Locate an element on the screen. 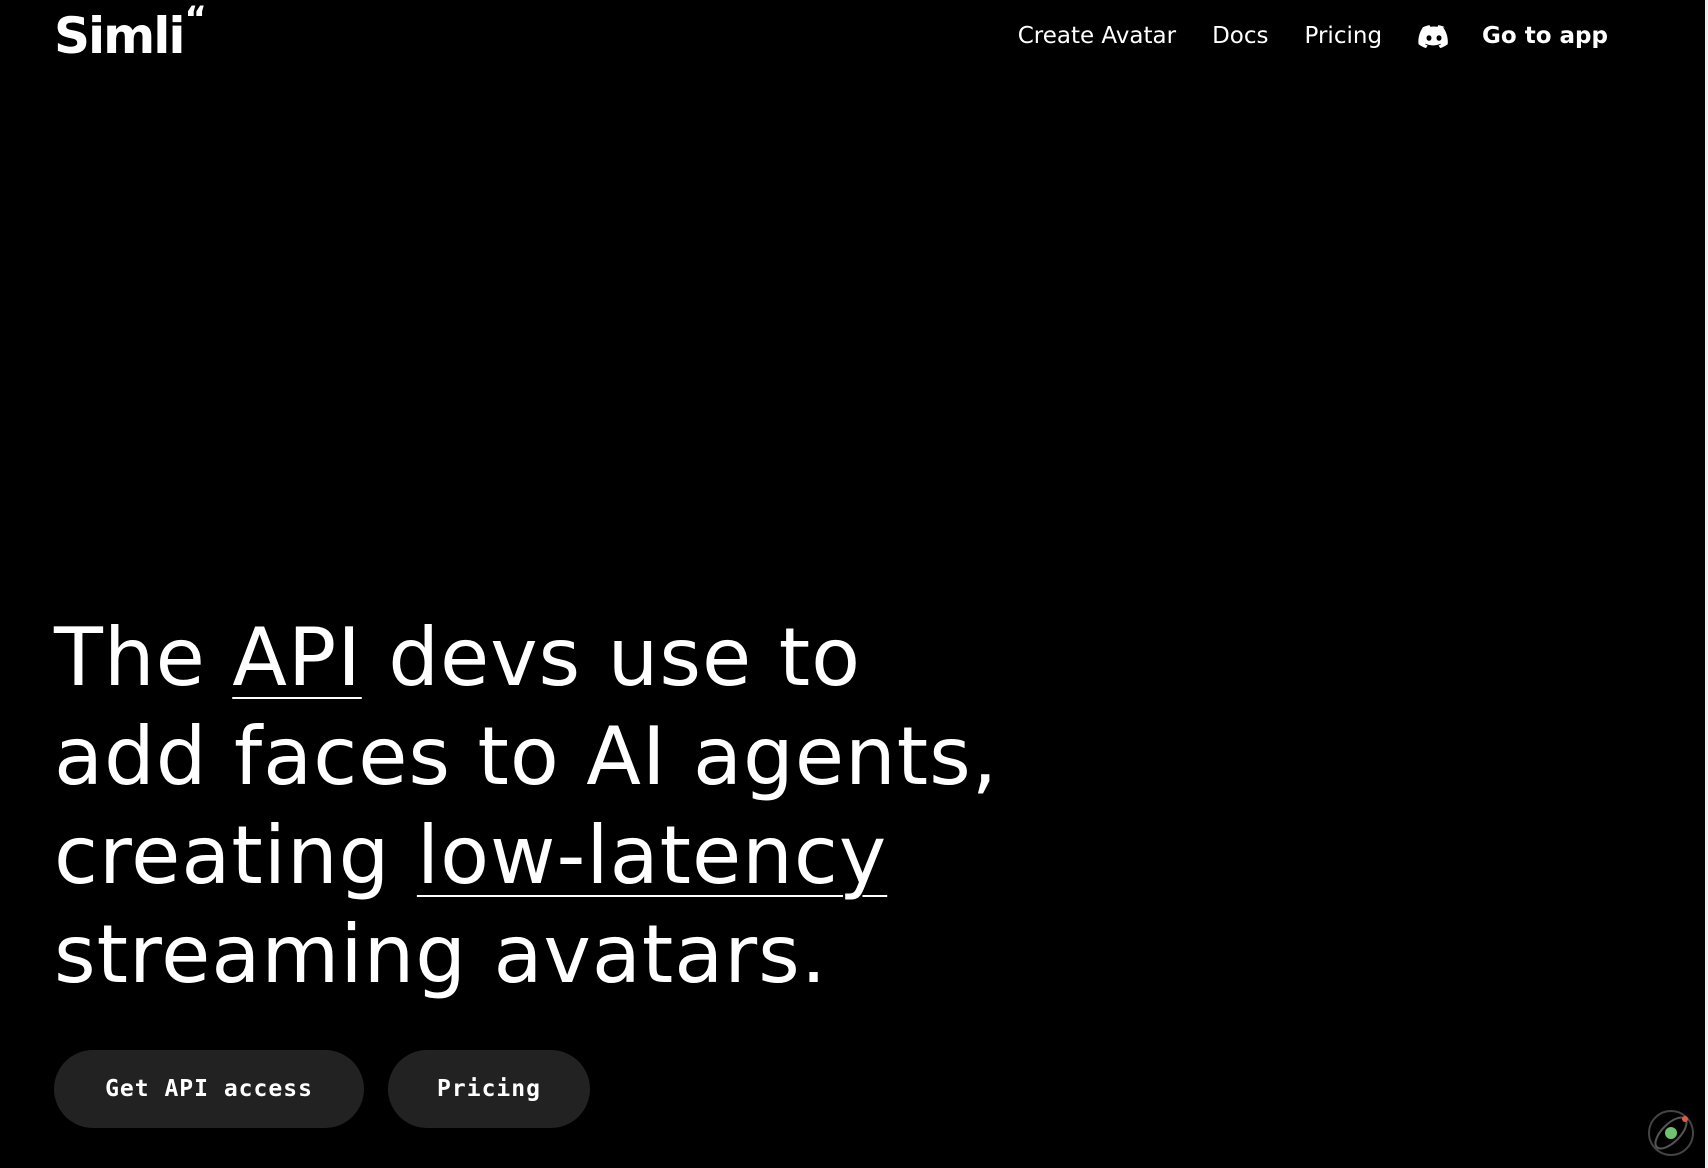  top-nav: Create Avatar Docs Pricing Go to app is located at coordinates (1313, 36).